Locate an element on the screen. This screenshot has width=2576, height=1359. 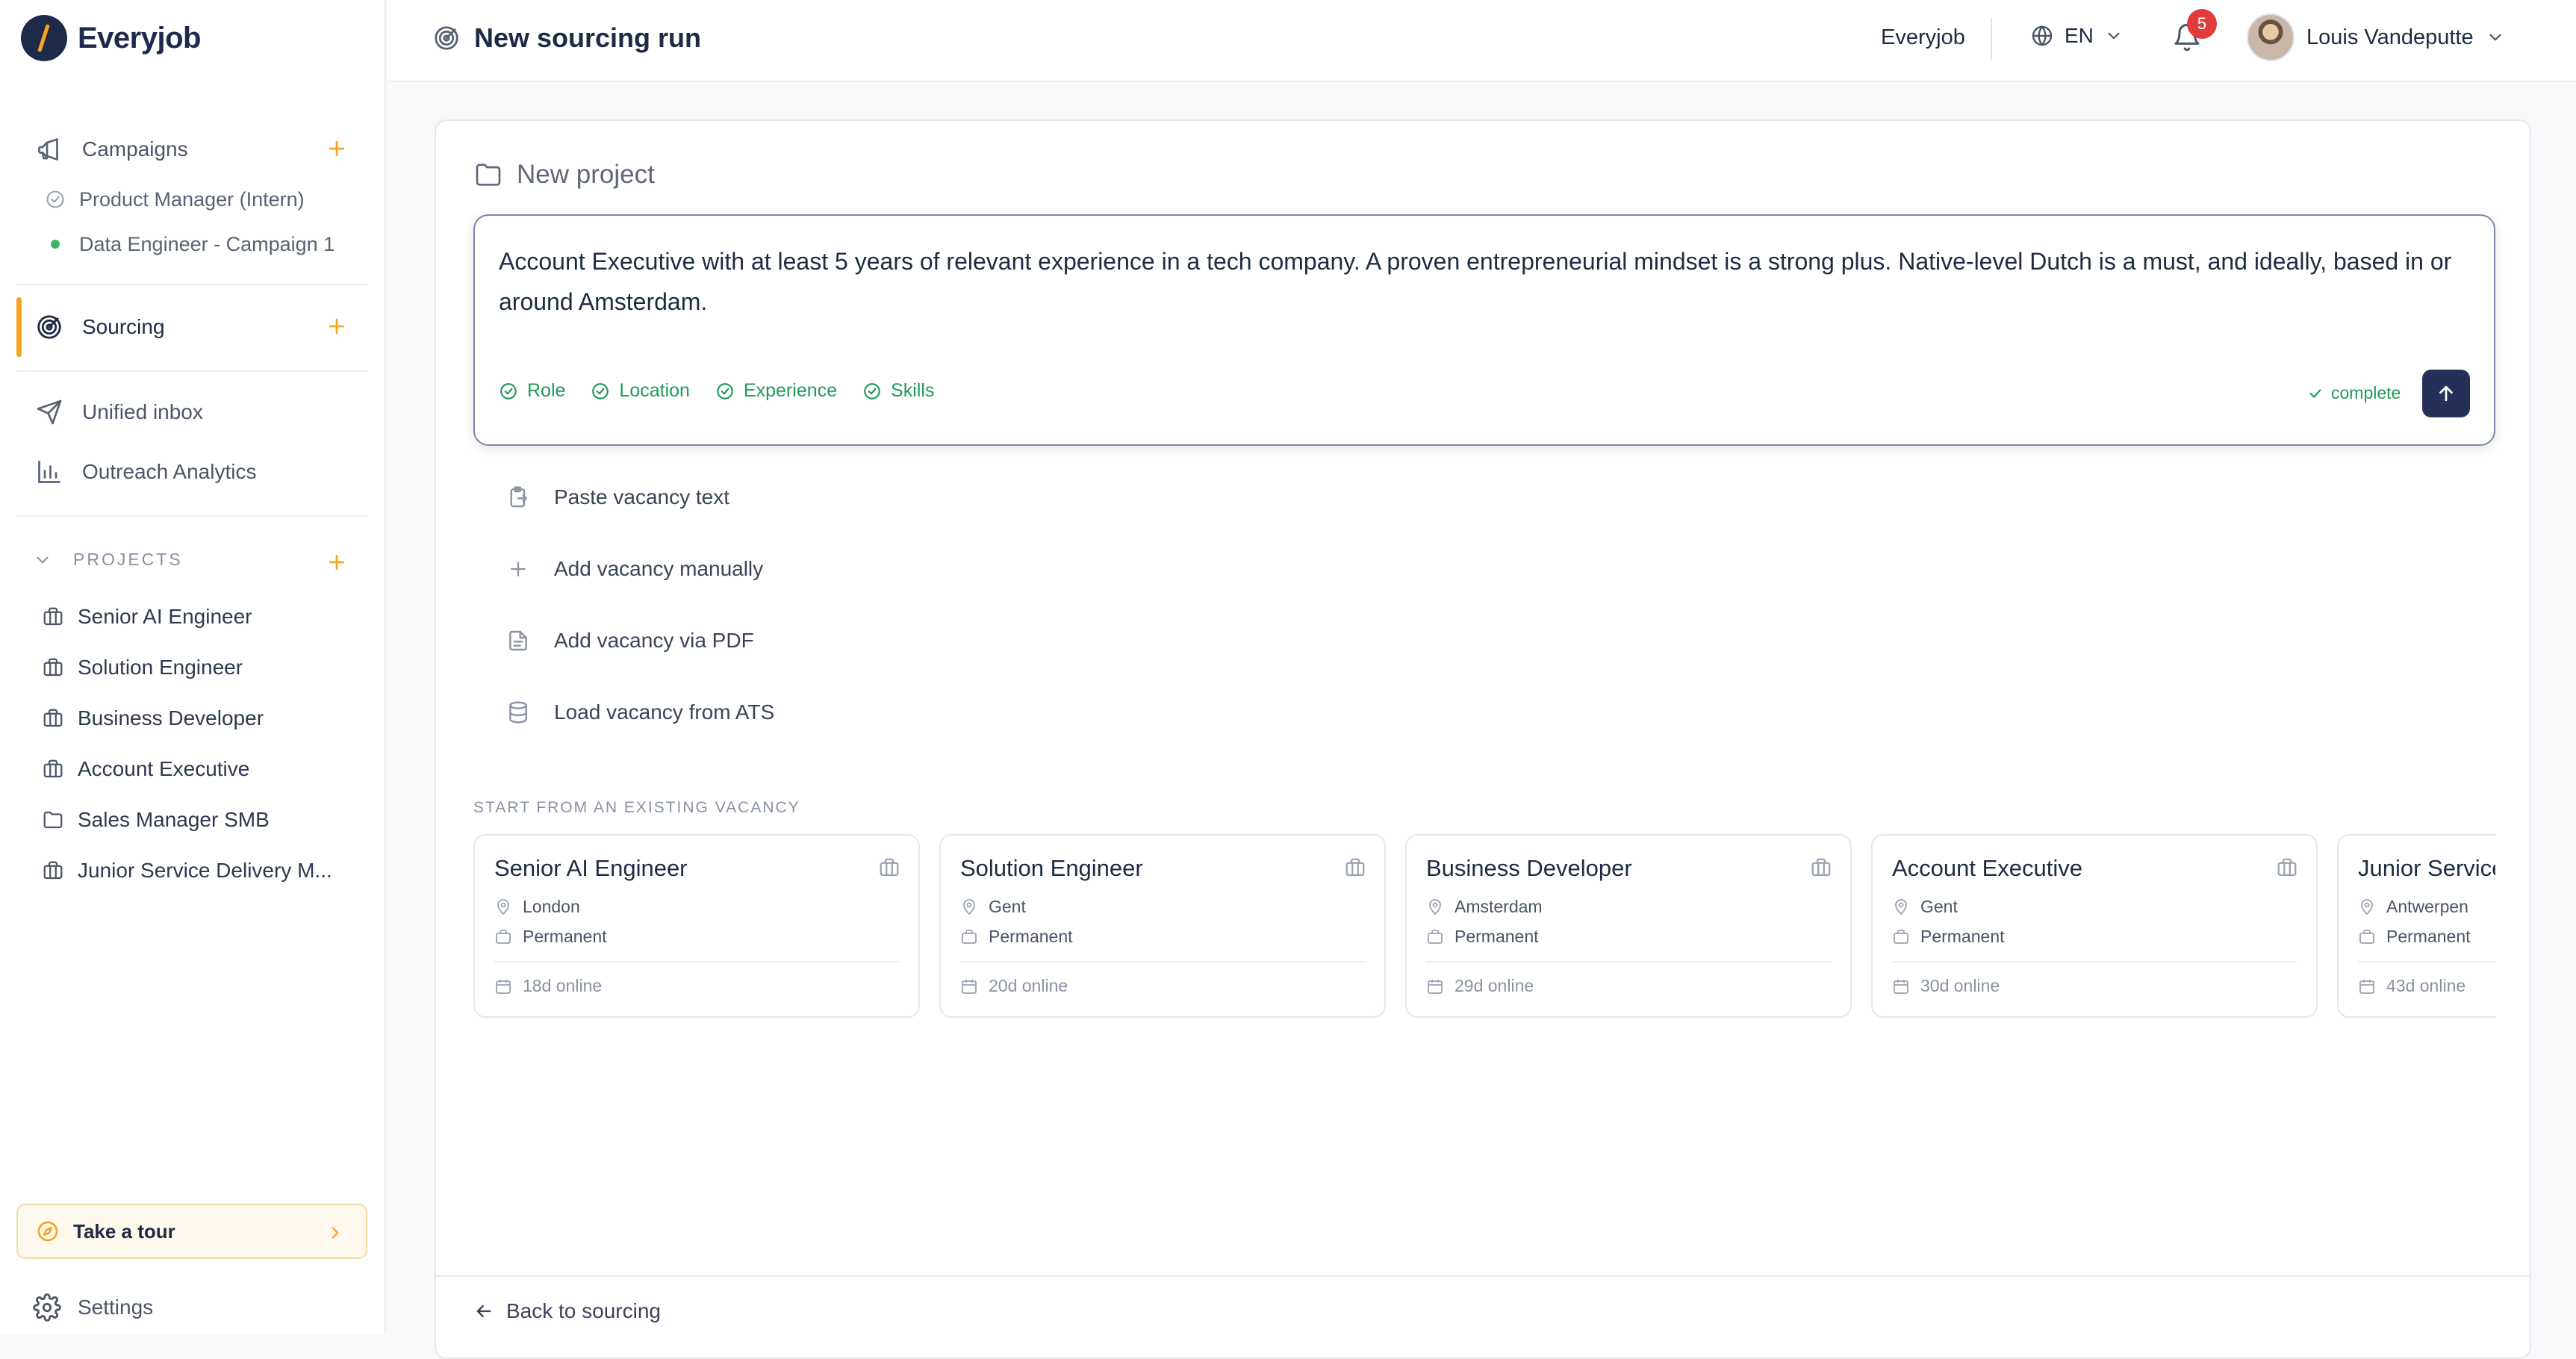
vacancy-location: London is located at coordinates (551, 906).